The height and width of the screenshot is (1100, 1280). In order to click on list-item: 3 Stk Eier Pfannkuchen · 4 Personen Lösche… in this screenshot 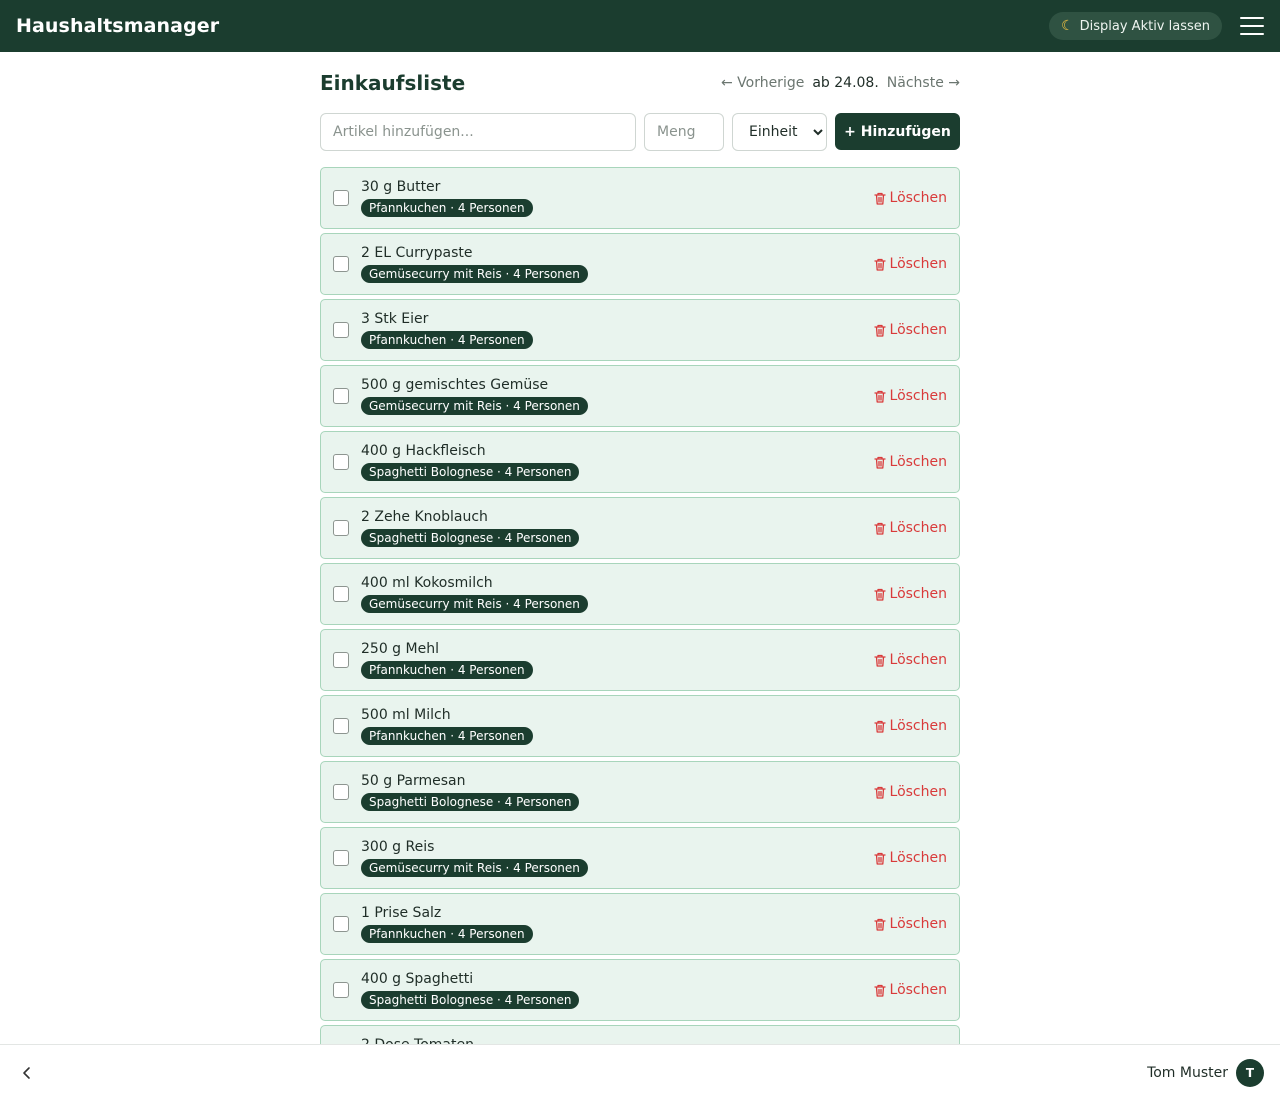, I will do `click(640, 330)`.